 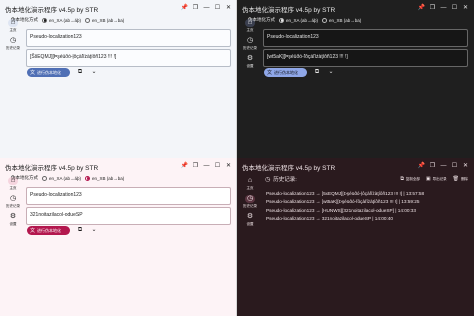 What do you see at coordinates (13, 87) in the screenshot?
I see `sidebar: ⌂ 主页 ◷ 历史记录` at bounding box center [13, 87].